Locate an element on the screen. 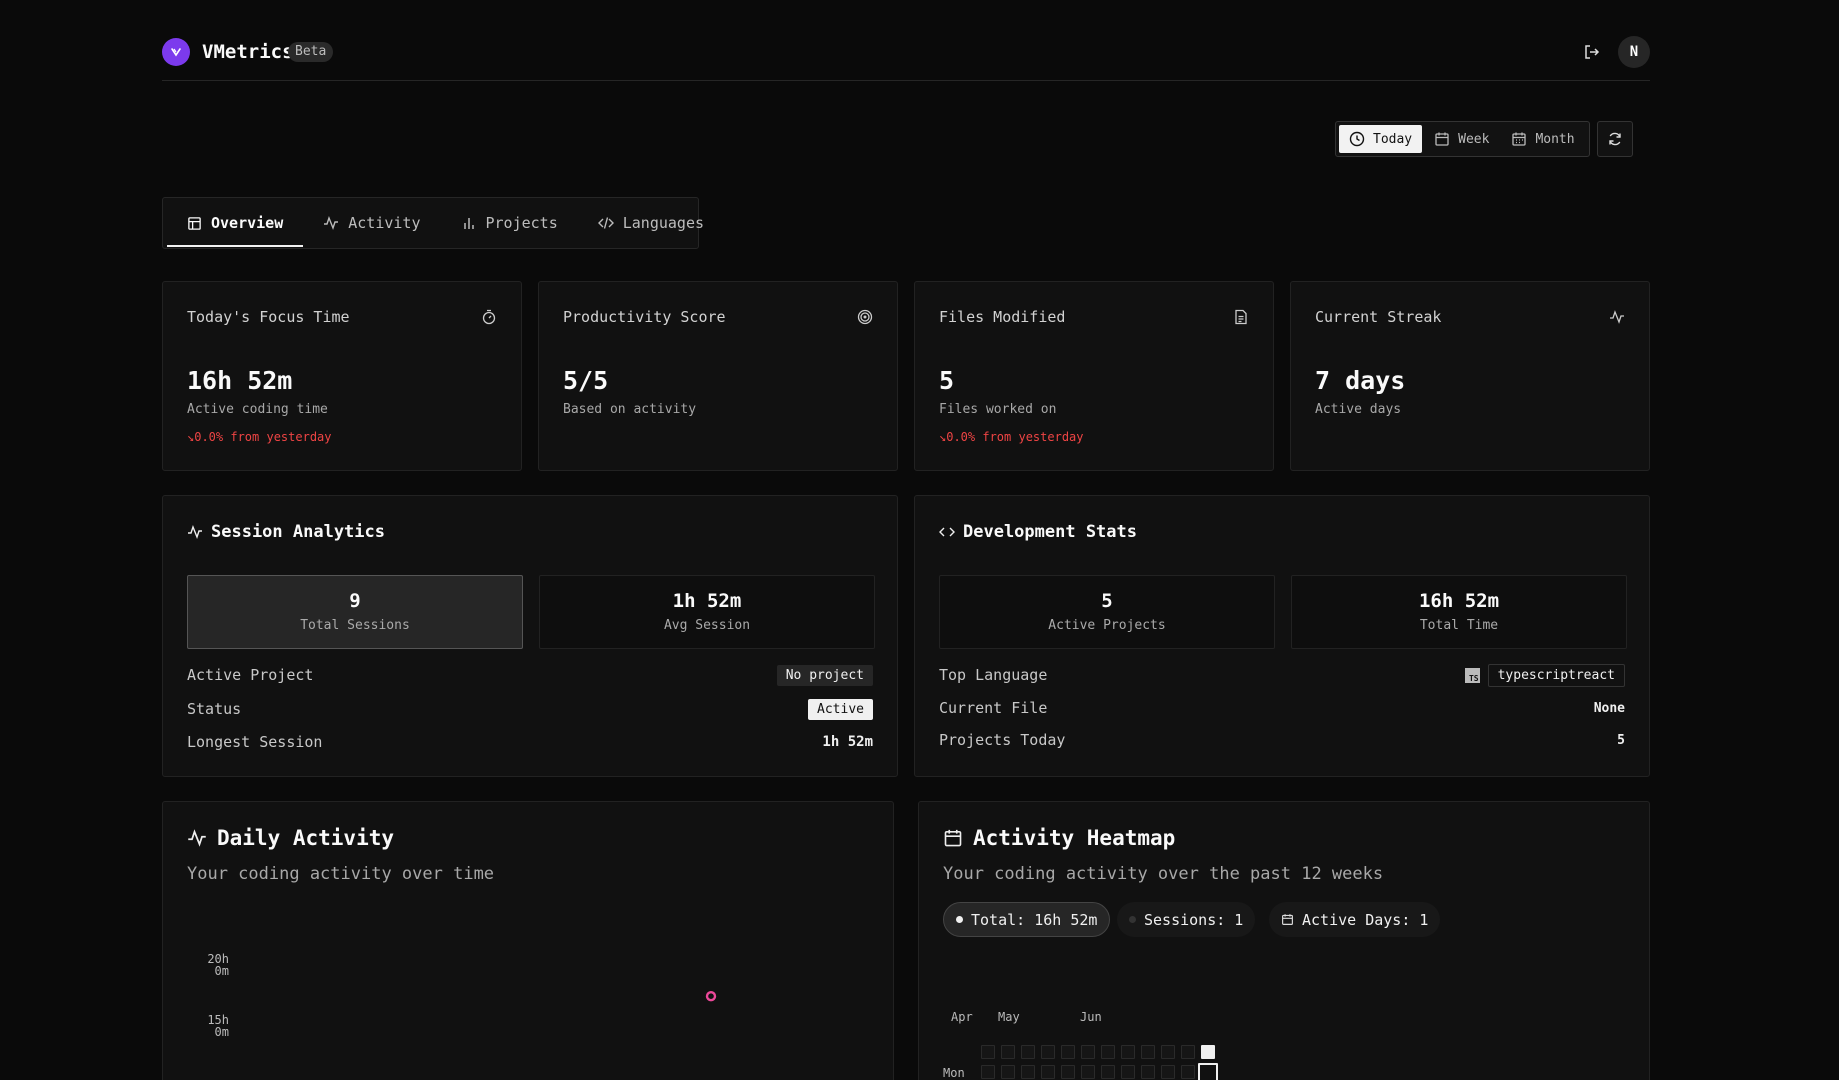  tab-overview: Overview is located at coordinates (235, 224).